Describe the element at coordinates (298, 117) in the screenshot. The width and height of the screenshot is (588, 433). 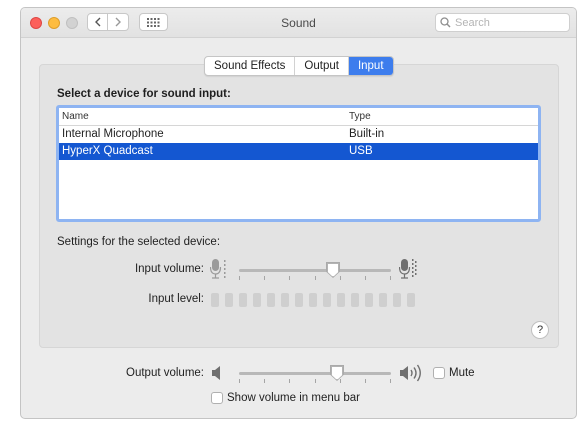
I see `table-header: Name Type` at that location.